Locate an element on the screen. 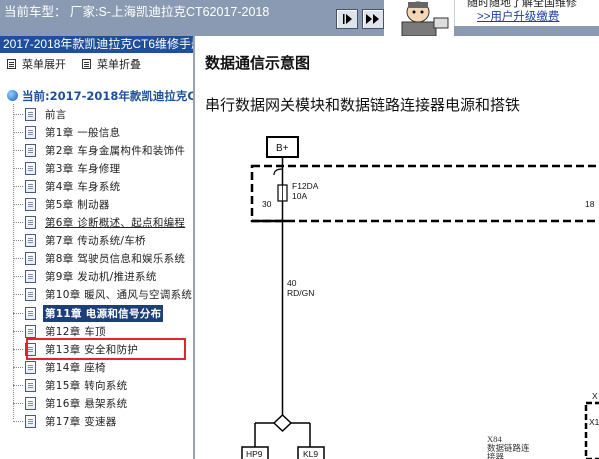 The width and height of the screenshot is (599, 459). tree-item-label: 第6章 诊断概述、起点和编程 is located at coordinates (115, 222).